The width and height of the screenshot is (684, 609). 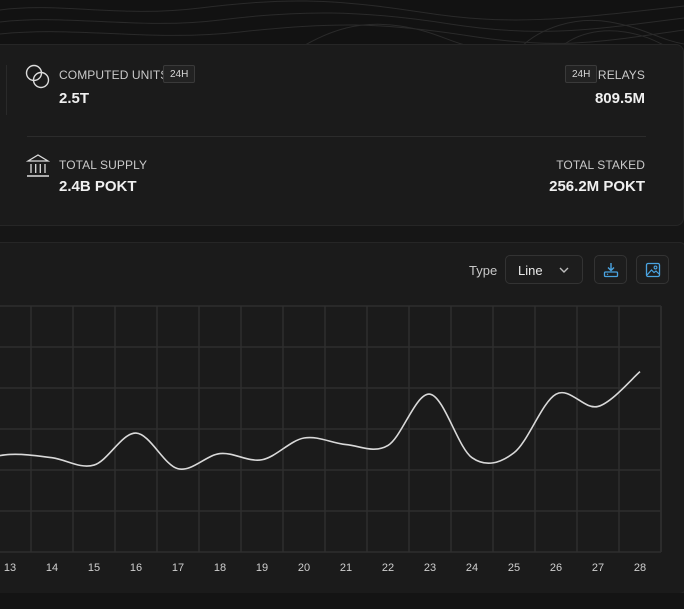 I want to click on stats-divider, so click(x=336, y=136).